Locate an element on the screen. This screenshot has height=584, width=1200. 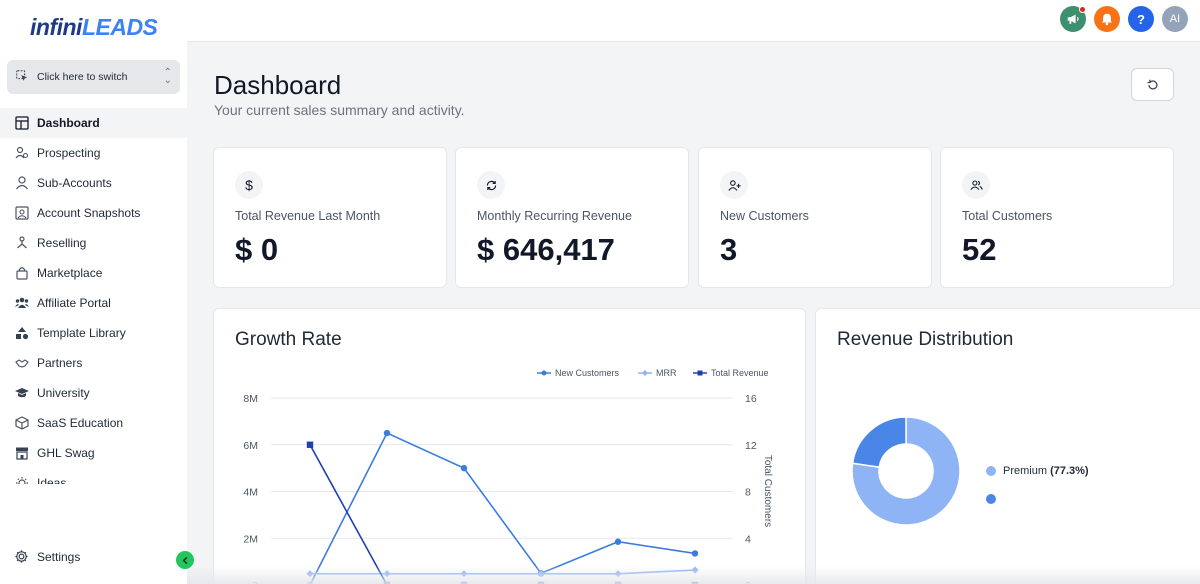
notifications-button is located at coordinates (1107, 19).